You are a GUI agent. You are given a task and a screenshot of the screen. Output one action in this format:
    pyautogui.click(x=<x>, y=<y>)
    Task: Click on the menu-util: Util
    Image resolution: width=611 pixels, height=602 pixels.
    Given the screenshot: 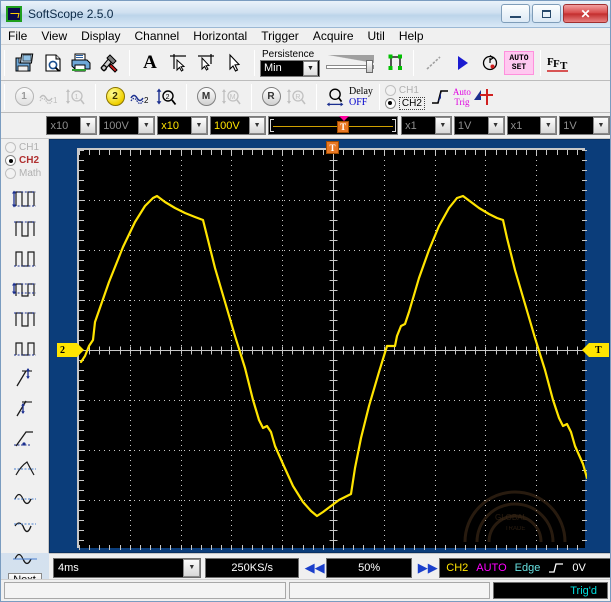 What is the action you would take?
    pyautogui.click(x=376, y=36)
    